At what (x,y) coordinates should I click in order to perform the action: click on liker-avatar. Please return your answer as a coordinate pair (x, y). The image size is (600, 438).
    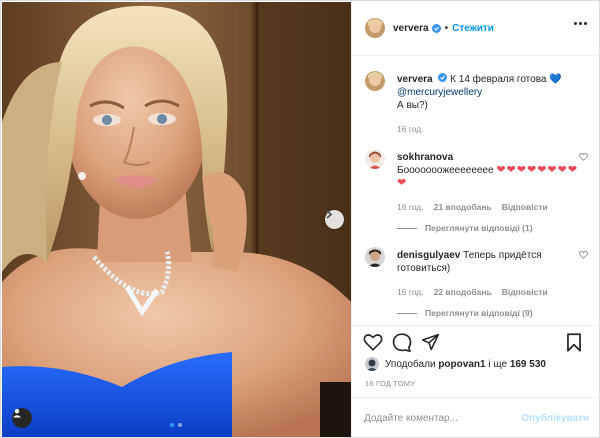
    Looking at the image, I should click on (372, 364).